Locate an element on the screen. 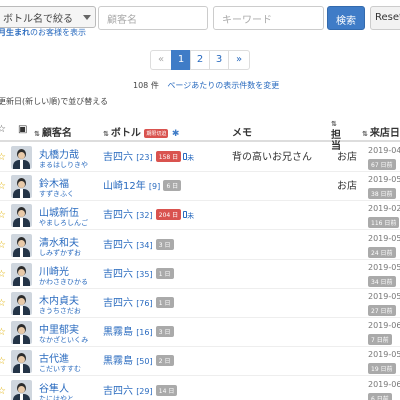 The height and width of the screenshot is (400, 400). bottle-count: [16] is located at coordinates (144, 333).